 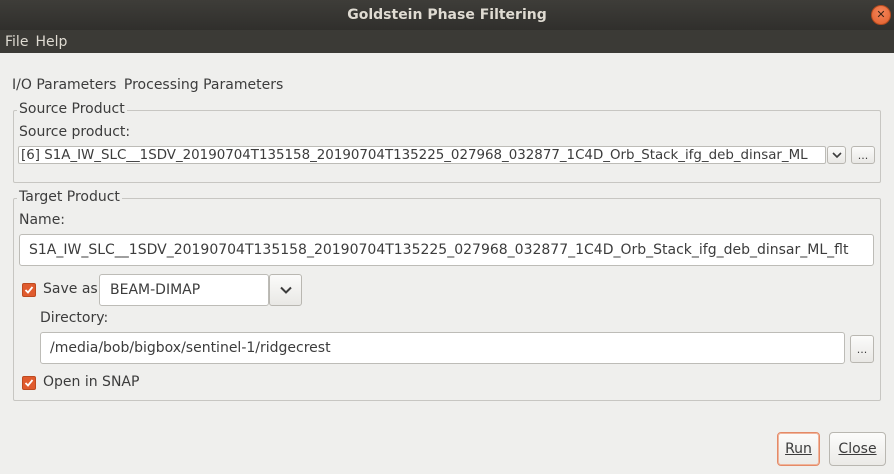 I want to click on window-close-button: ✕, so click(x=881, y=15).